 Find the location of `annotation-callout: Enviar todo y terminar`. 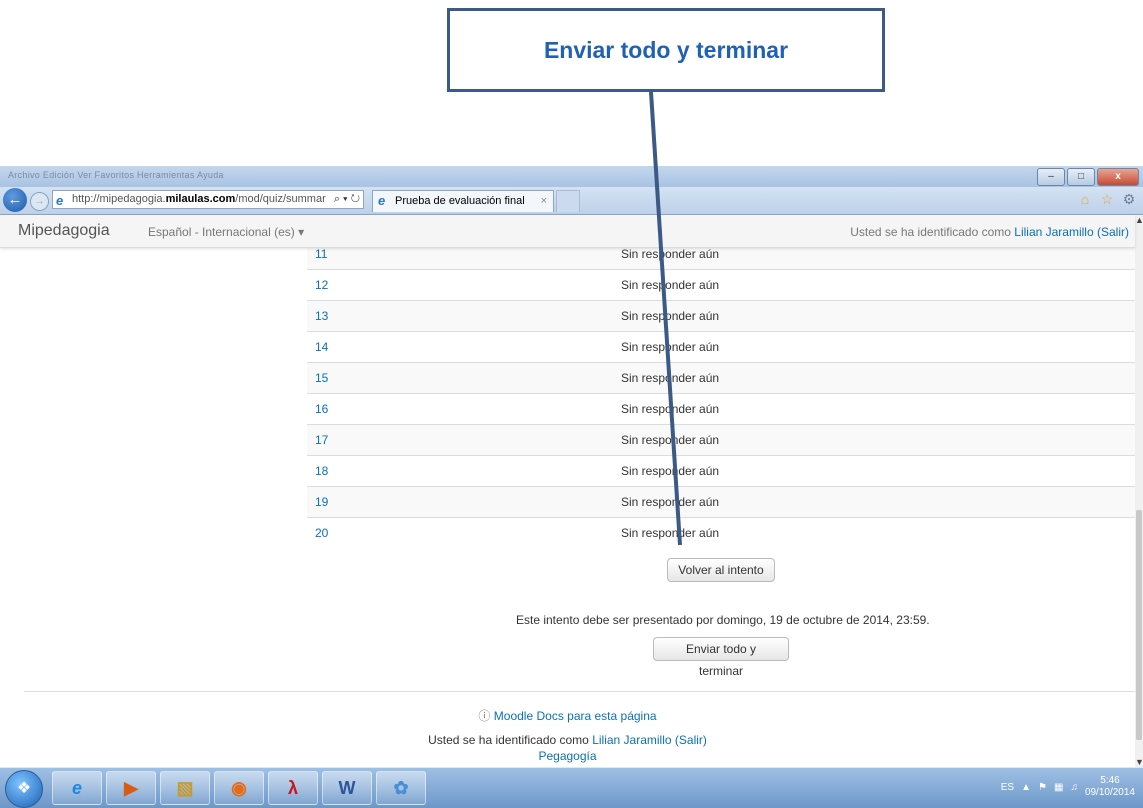

annotation-callout: Enviar todo y terminar is located at coordinates (666, 50).